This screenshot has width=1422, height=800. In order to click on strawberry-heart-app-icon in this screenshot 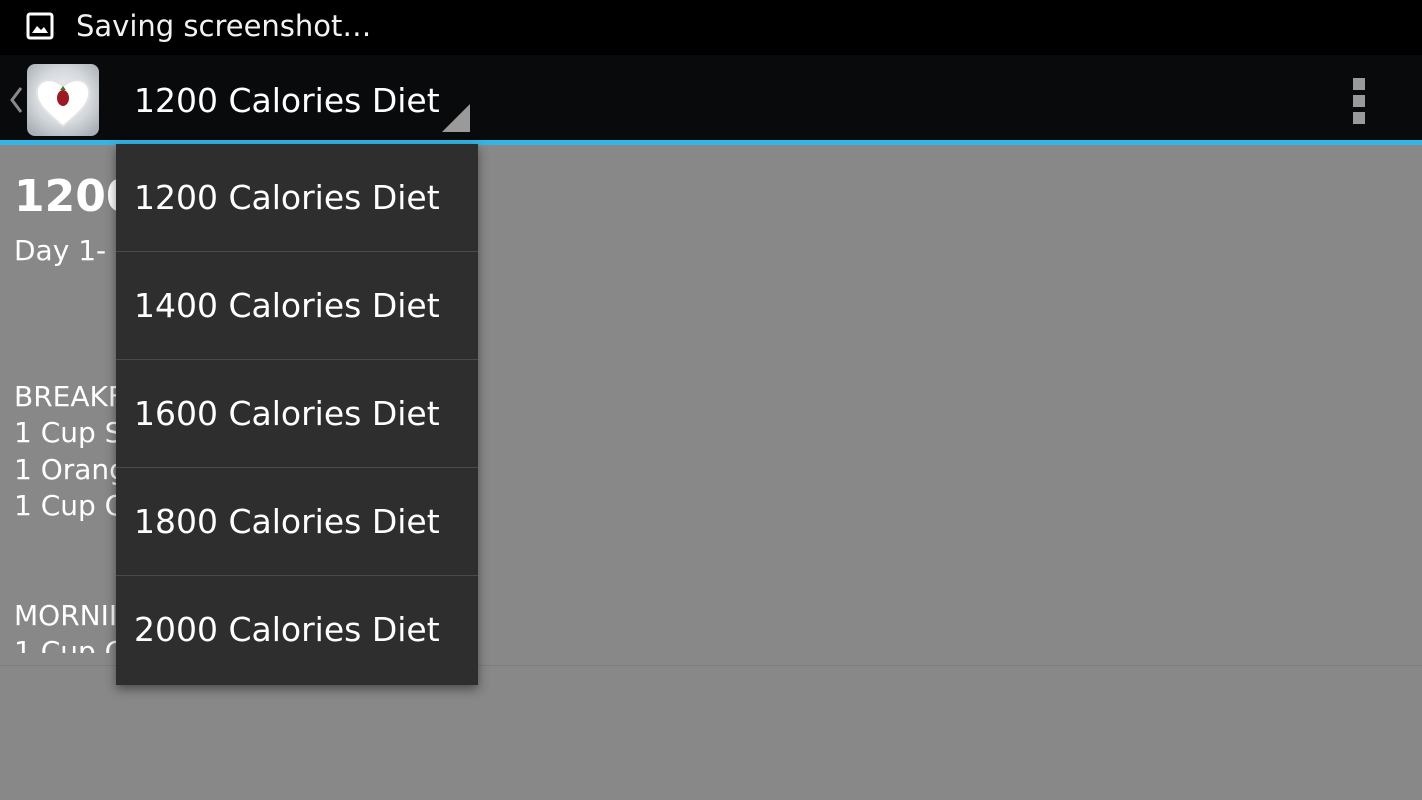, I will do `click(63, 100)`.